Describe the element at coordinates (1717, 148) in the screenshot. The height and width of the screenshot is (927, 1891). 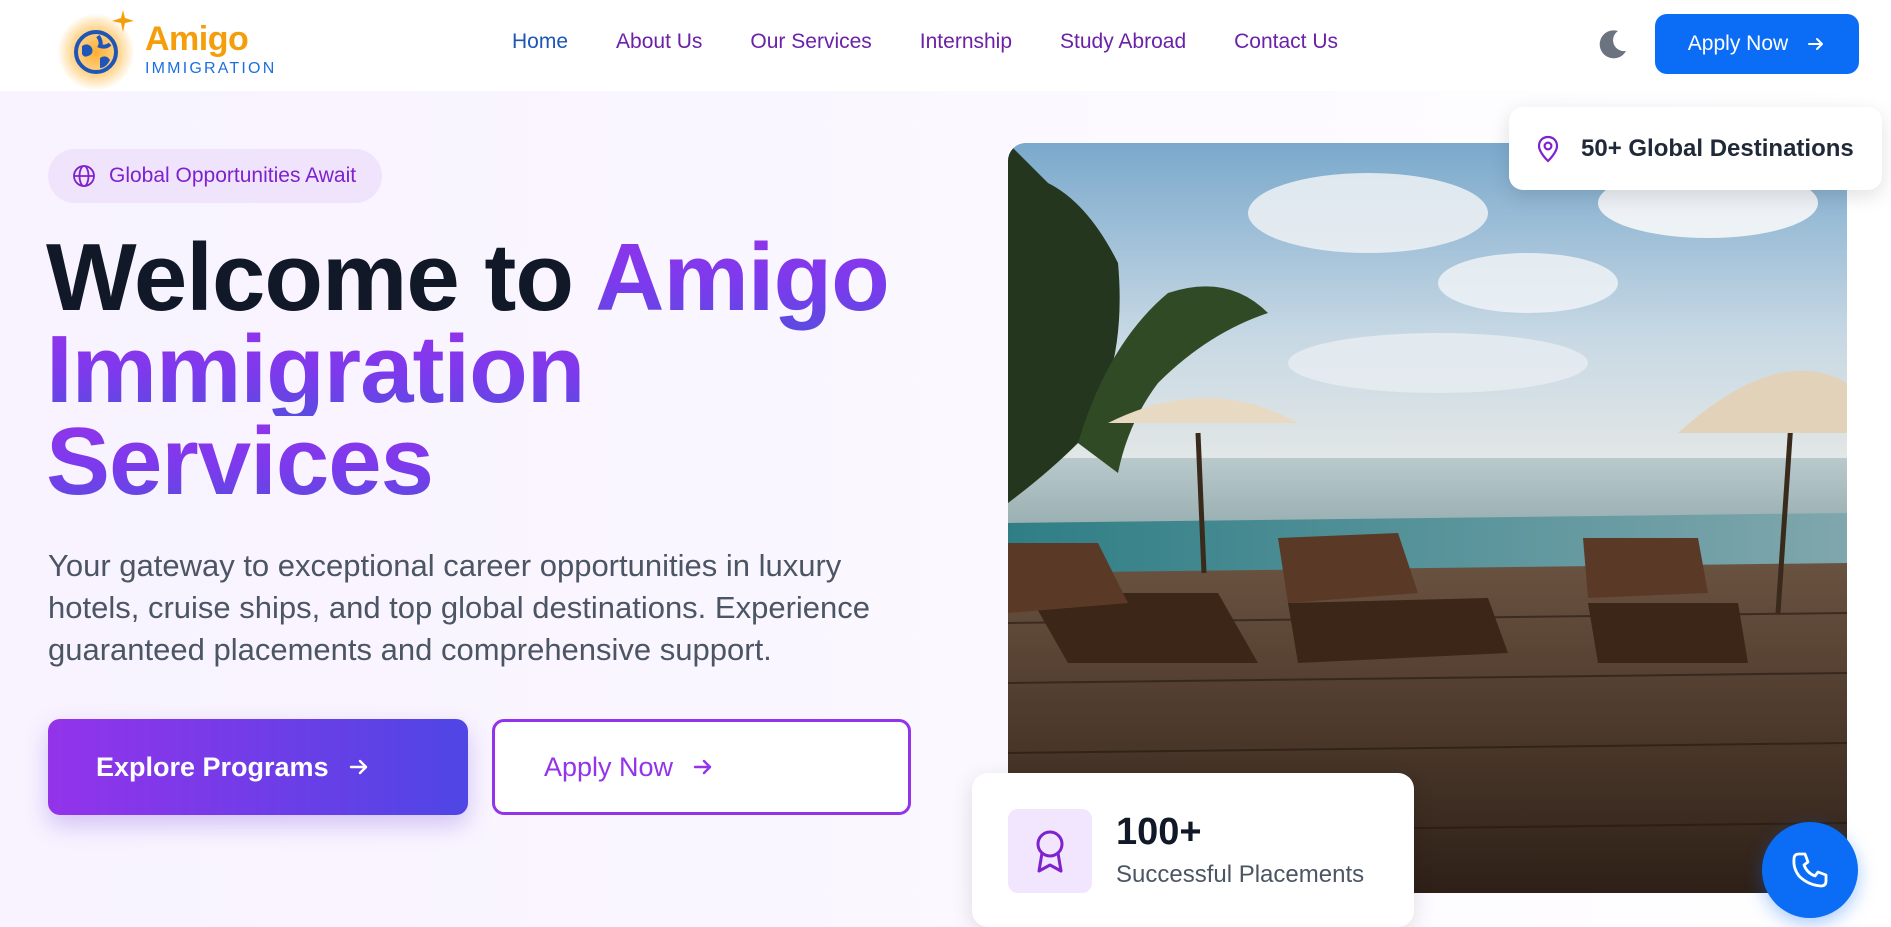
I see `global-destinations-label: 50+ Global Destinations` at that location.